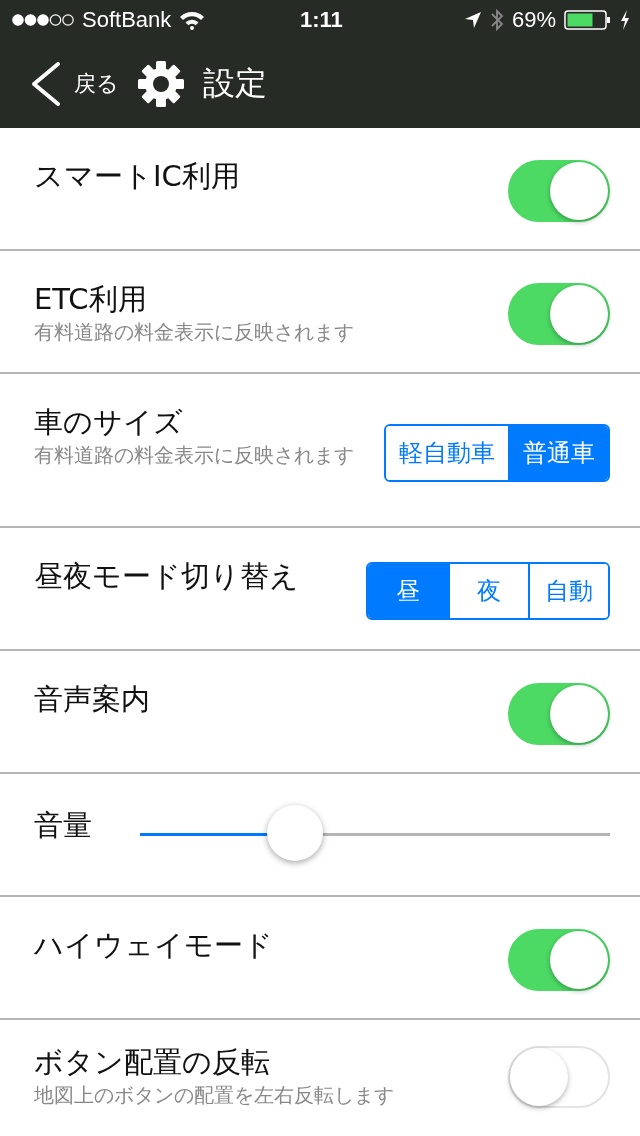  Describe the element at coordinates (137, 176) in the screenshot. I see `setting-label: スマートIC利用` at that location.